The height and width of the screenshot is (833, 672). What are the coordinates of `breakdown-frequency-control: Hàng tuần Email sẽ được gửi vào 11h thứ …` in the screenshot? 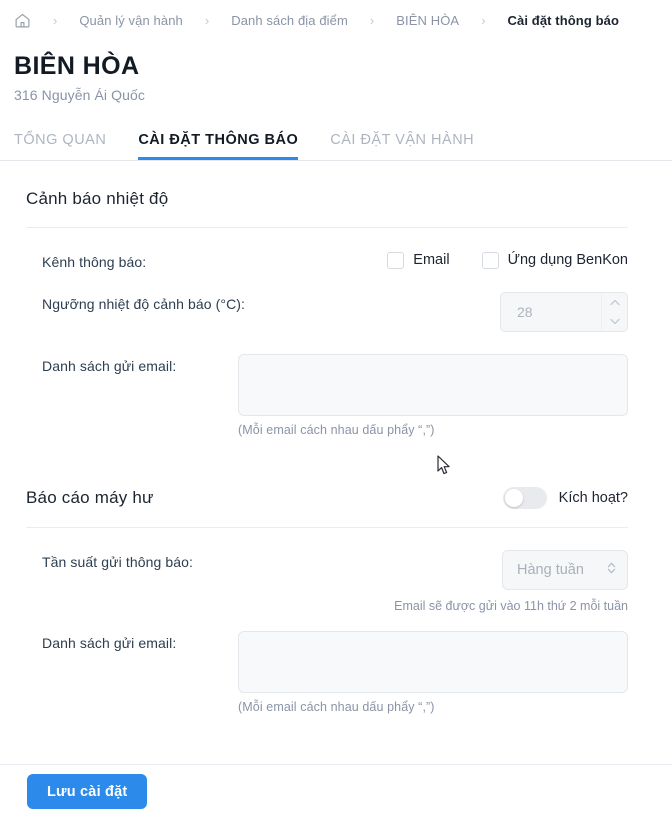 It's located at (511, 581).